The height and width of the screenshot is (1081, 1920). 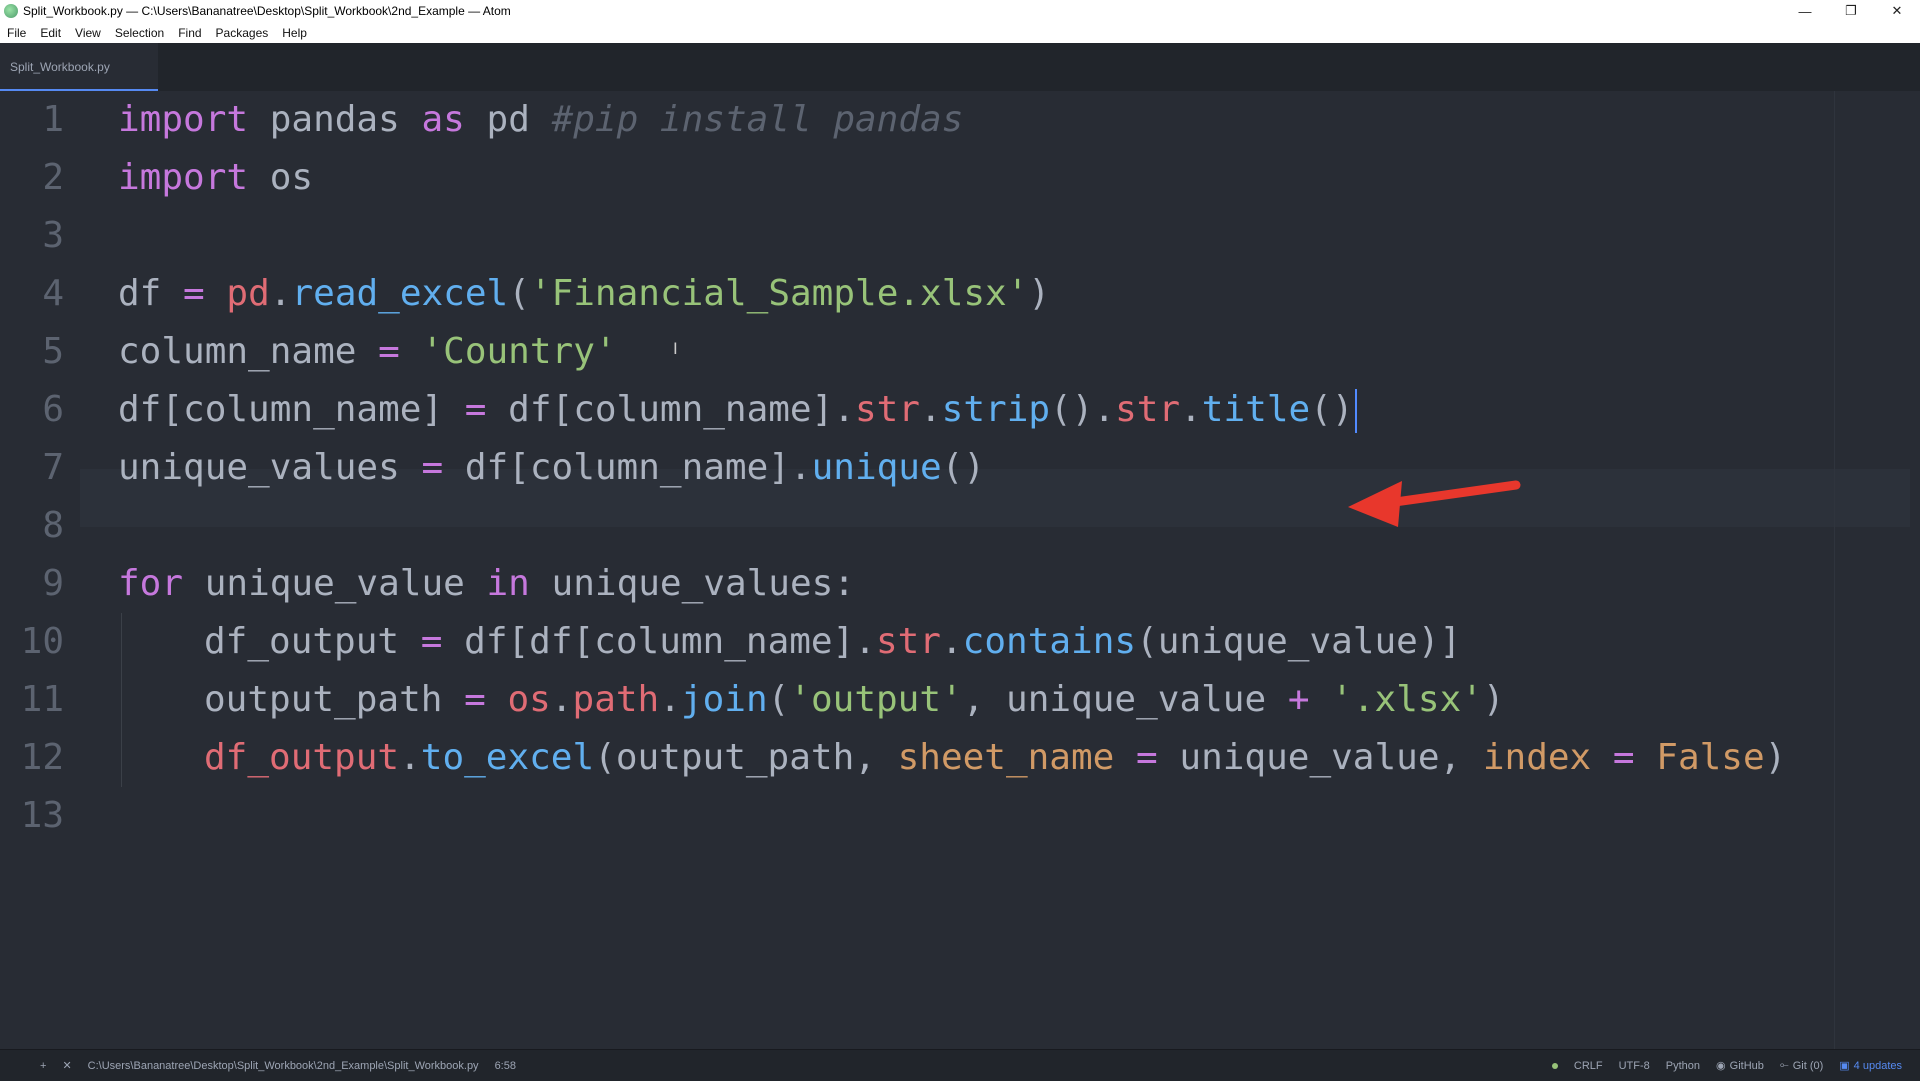 What do you see at coordinates (32, 410) in the screenshot?
I see `line-number: 6` at bounding box center [32, 410].